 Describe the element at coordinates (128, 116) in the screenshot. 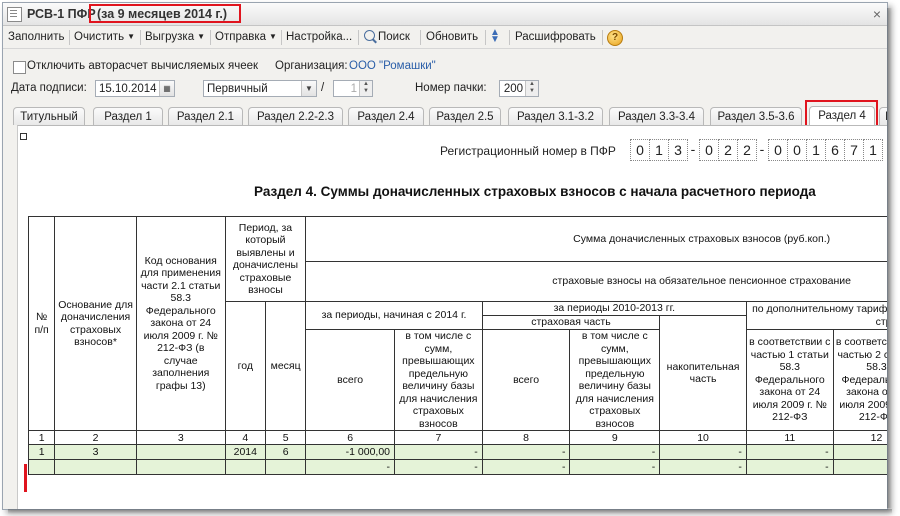

I see `tab-section-1: Раздел 1` at that location.